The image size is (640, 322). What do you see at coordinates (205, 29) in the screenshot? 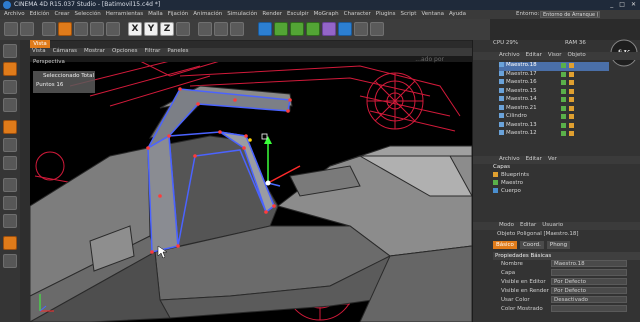
I see `render-view-icon` at bounding box center [205, 29].